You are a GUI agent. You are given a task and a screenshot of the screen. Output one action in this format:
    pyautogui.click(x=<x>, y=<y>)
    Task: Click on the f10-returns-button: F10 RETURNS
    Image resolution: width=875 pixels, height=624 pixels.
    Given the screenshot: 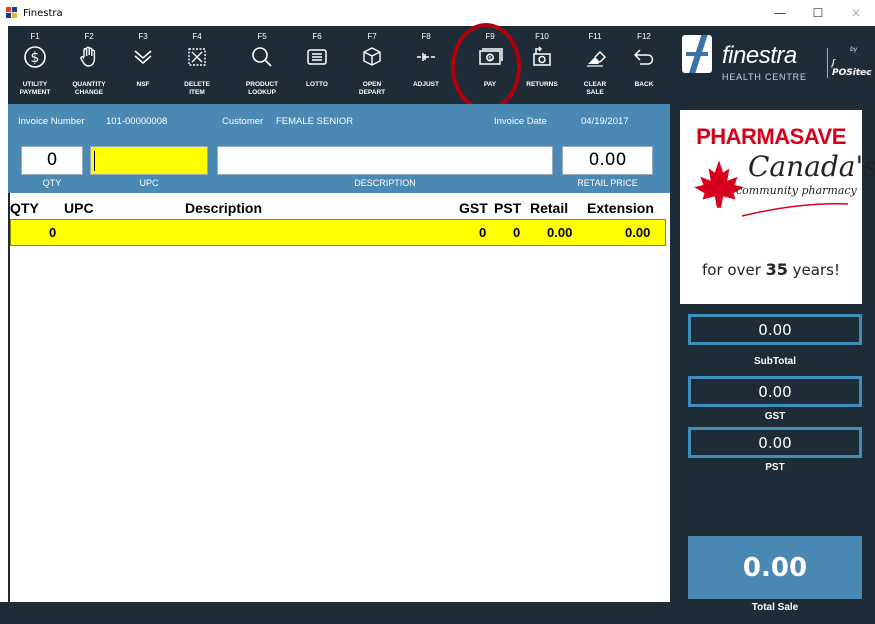 What is the action you would take?
    pyautogui.click(x=542, y=65)
    